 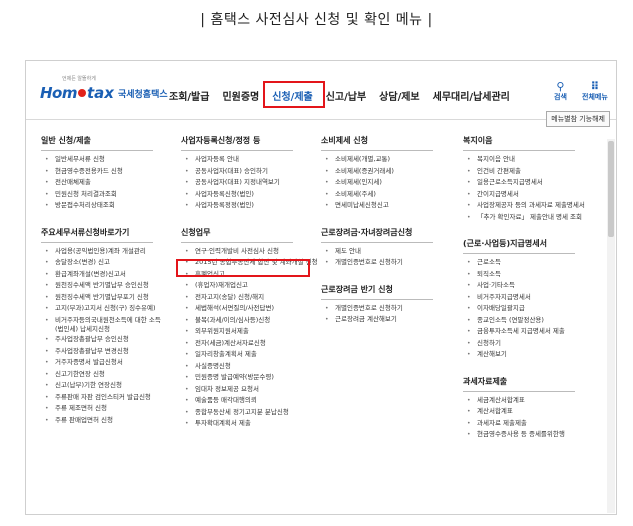 I want to click on menu-item: • 복지이음 안내, so click(x=491, y=159).